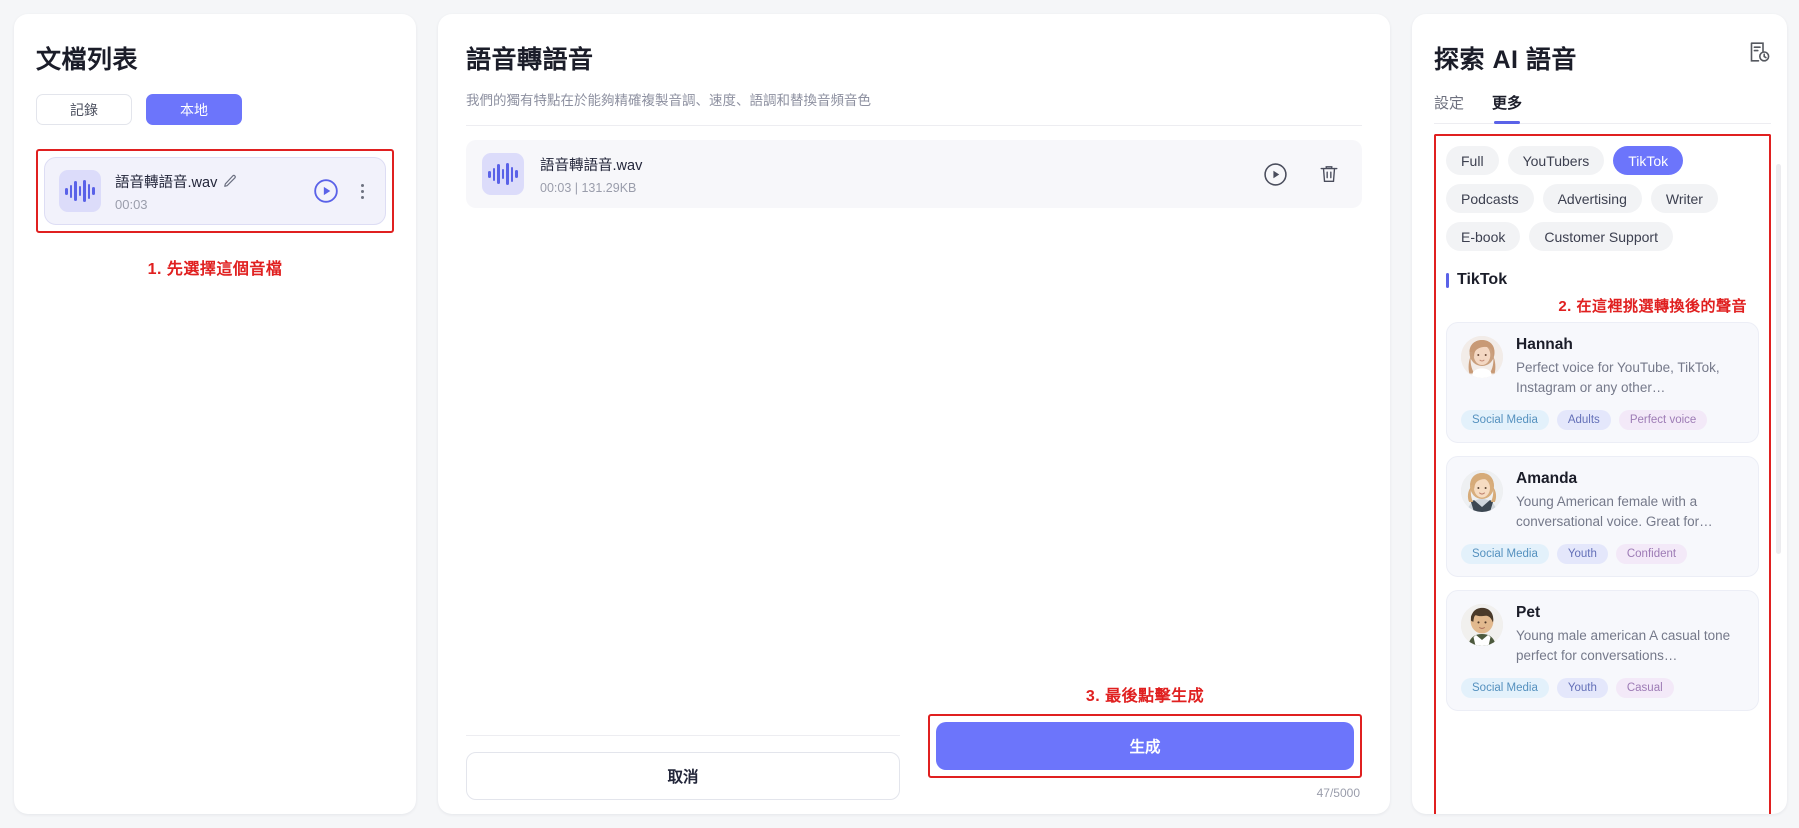 The width and height of the screenshot is (1799, 828). What do you see at coordinates (893, 174) in the screenshot?
I see `selected-file-meta: 語音轉語音.wav 00:03 | 131.29KB` at bounding box center [893, 174].